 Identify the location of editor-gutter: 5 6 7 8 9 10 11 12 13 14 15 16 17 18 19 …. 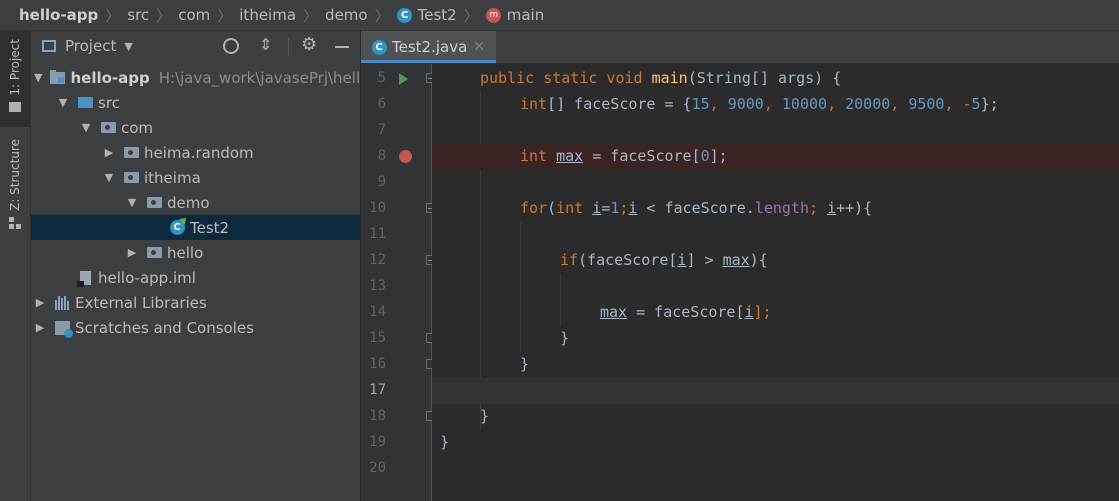
(398, 282).